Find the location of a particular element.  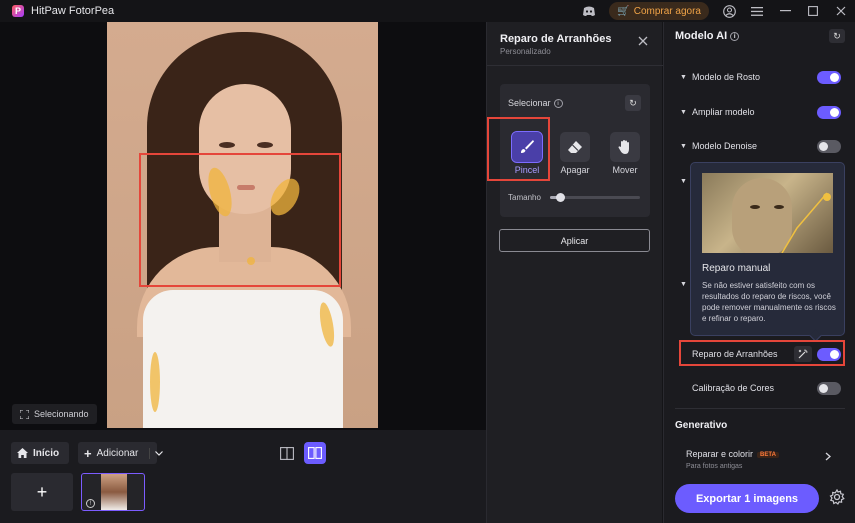

ai-model-title: Modelo AI i is located at coordinates (707, 36).